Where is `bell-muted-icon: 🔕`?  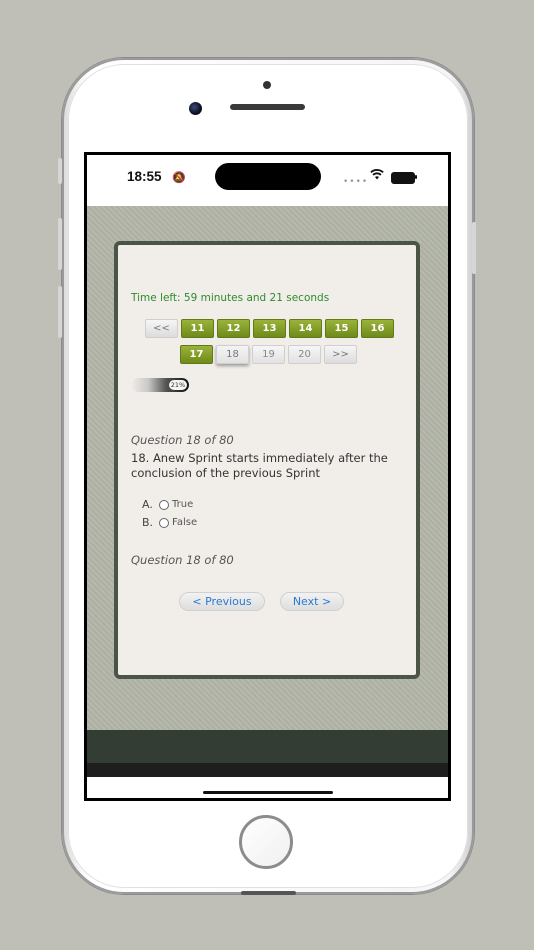
bell-muted-icon: 🔕 is located at coordinates (179, 177).